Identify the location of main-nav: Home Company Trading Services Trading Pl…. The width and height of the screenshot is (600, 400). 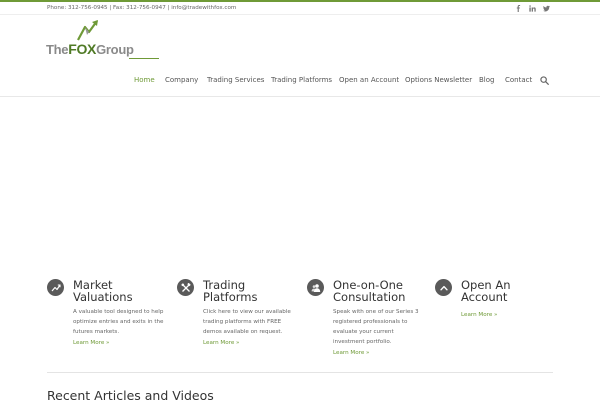
(300, 80).